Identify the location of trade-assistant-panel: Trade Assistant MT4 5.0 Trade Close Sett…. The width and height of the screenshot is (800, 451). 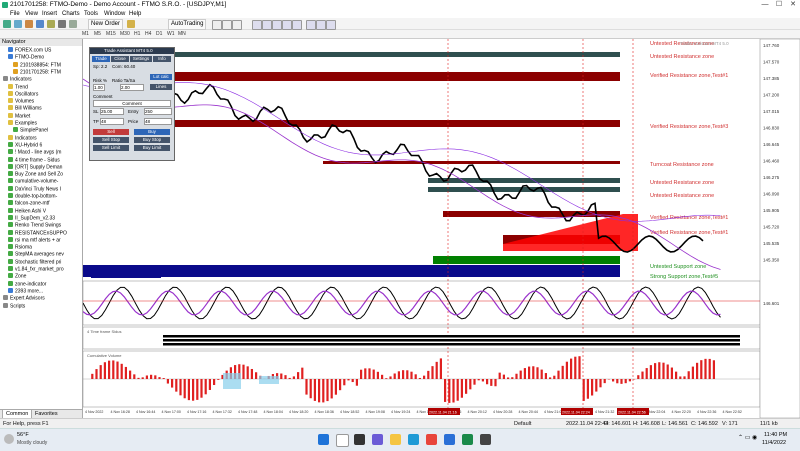
(132, 104).